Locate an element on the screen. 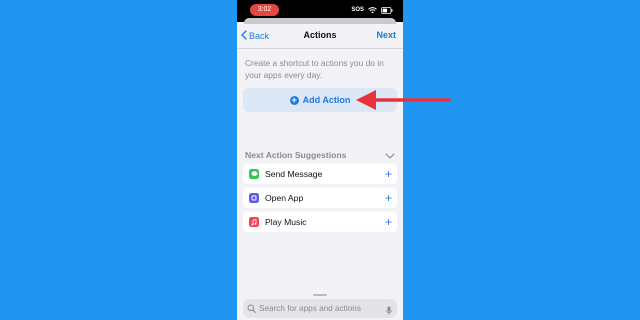  status-carrier: SOS is located at coordinates (357, 10).